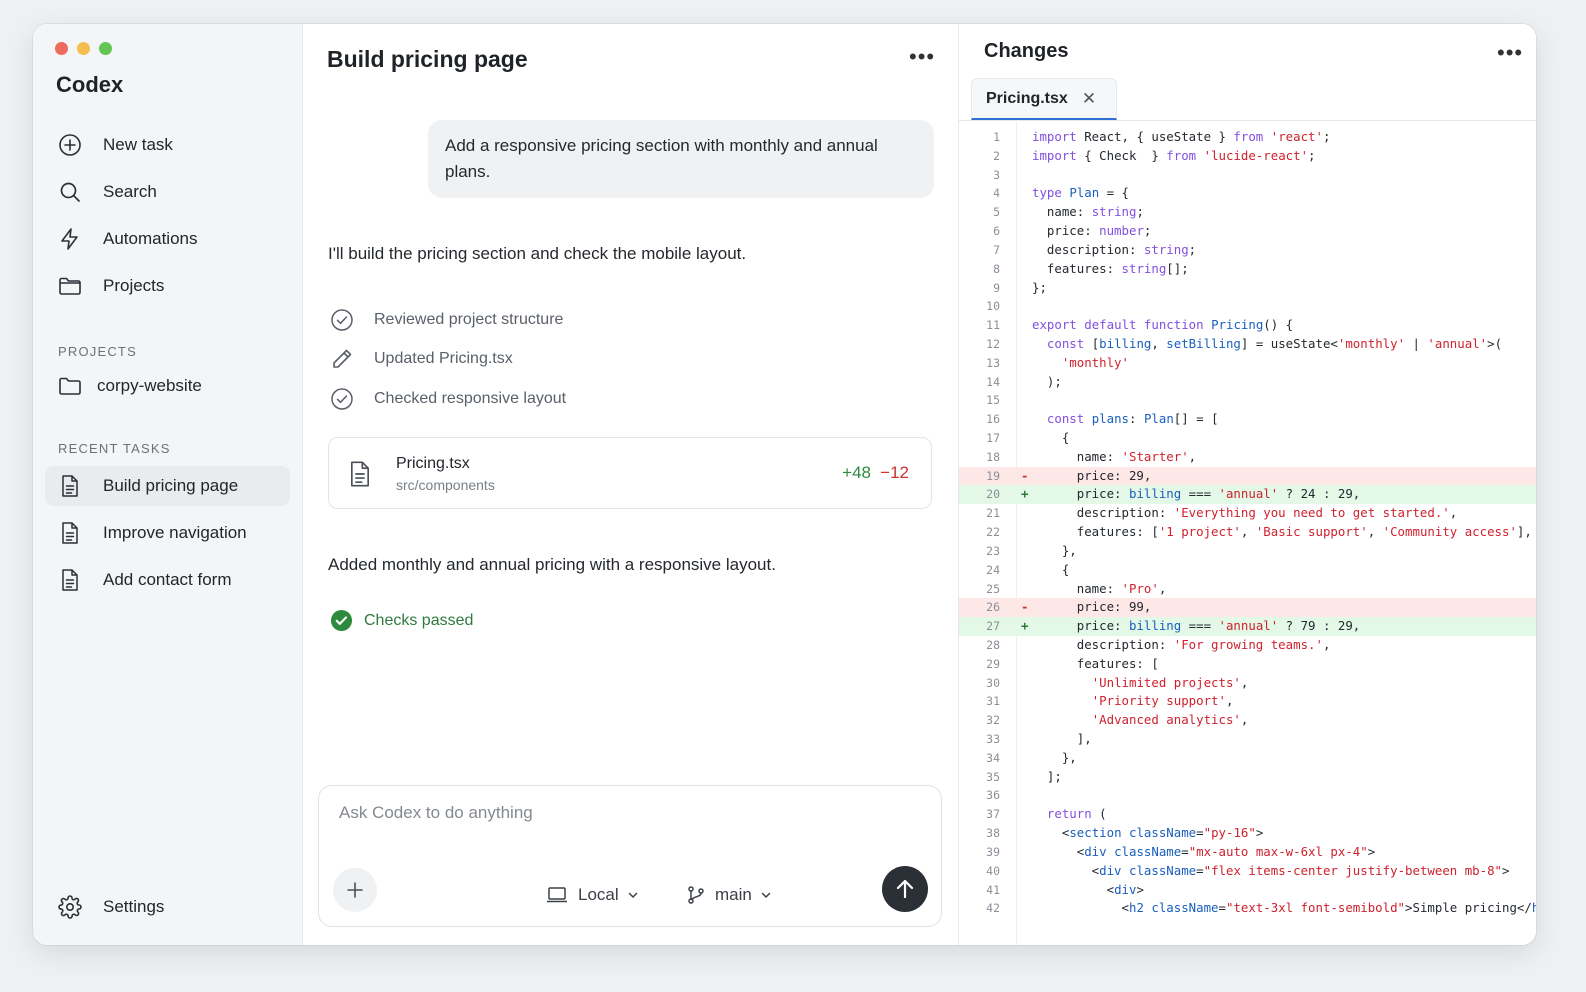  Describe the element at coordinates (993, 626) in the screenshot. I see `line-number: 27` at that location.